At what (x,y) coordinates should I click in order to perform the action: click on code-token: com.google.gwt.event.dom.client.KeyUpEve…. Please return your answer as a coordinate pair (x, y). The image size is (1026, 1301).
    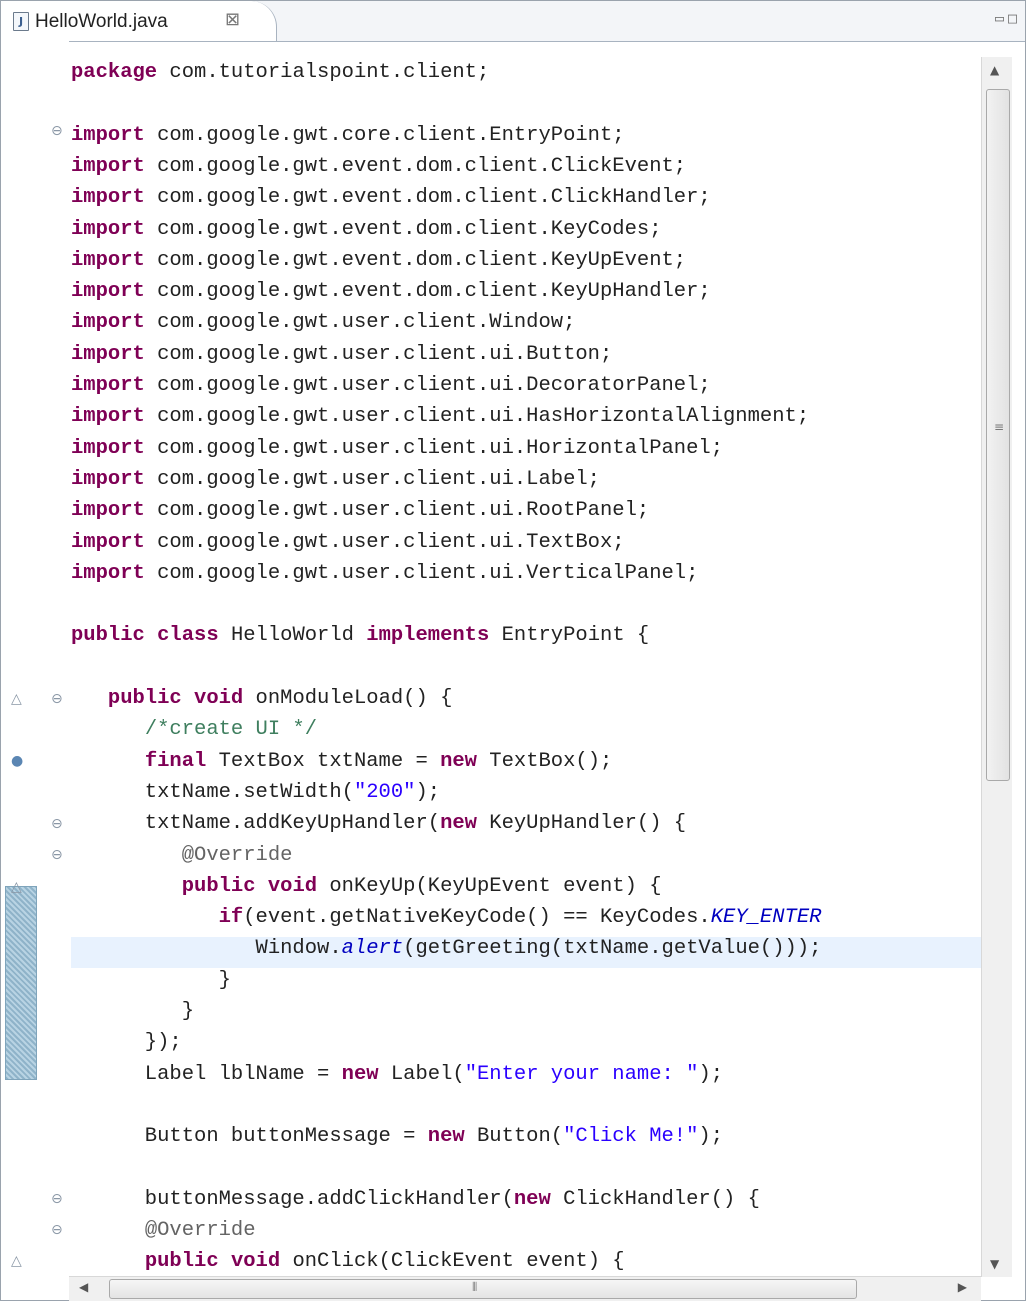
    Looking at the image, I should click on (415, 260).